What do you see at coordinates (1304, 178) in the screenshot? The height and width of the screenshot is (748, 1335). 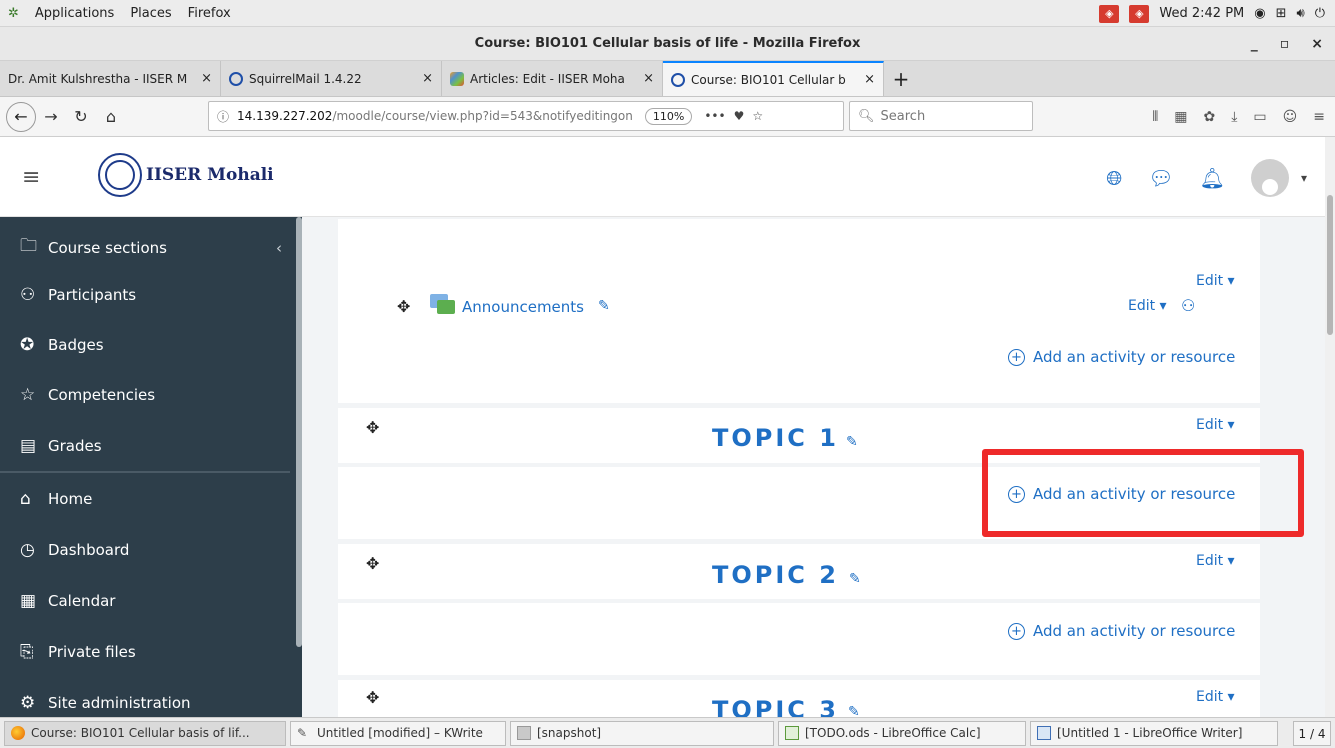 I see `user-menu-chevron-down-icon: ▾` at bounding box center [1304, 178].